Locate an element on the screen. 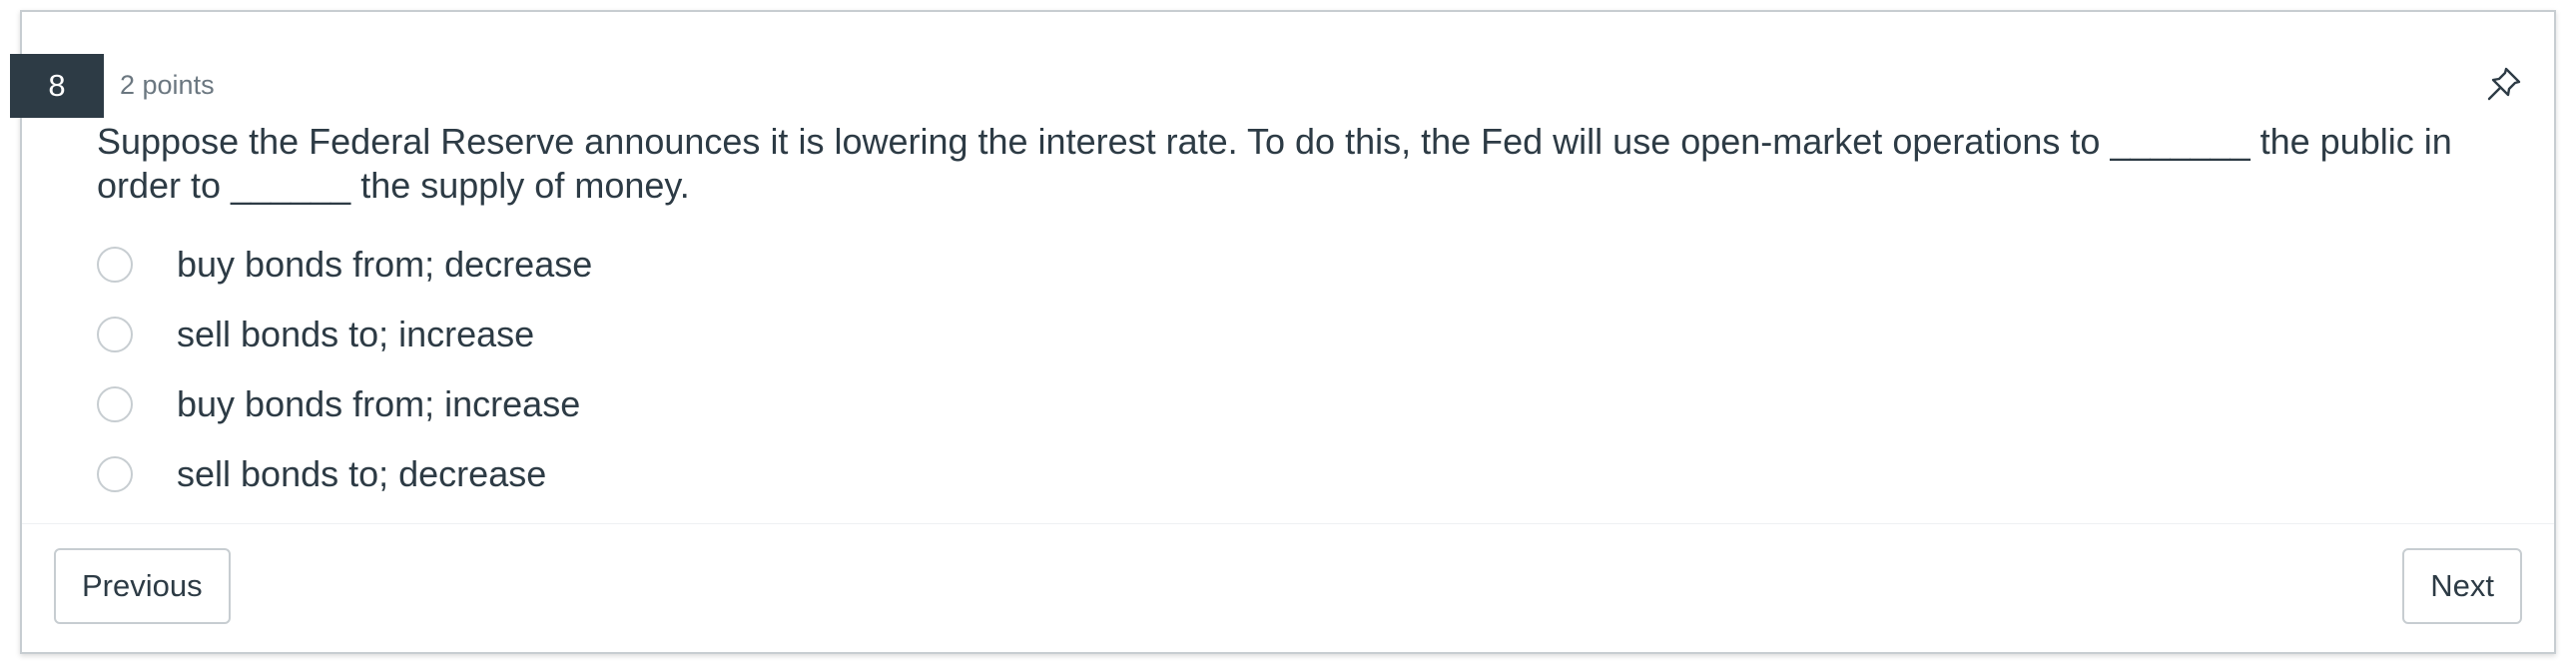  question-number-badge: 8 is located at coordinates (57, 86).